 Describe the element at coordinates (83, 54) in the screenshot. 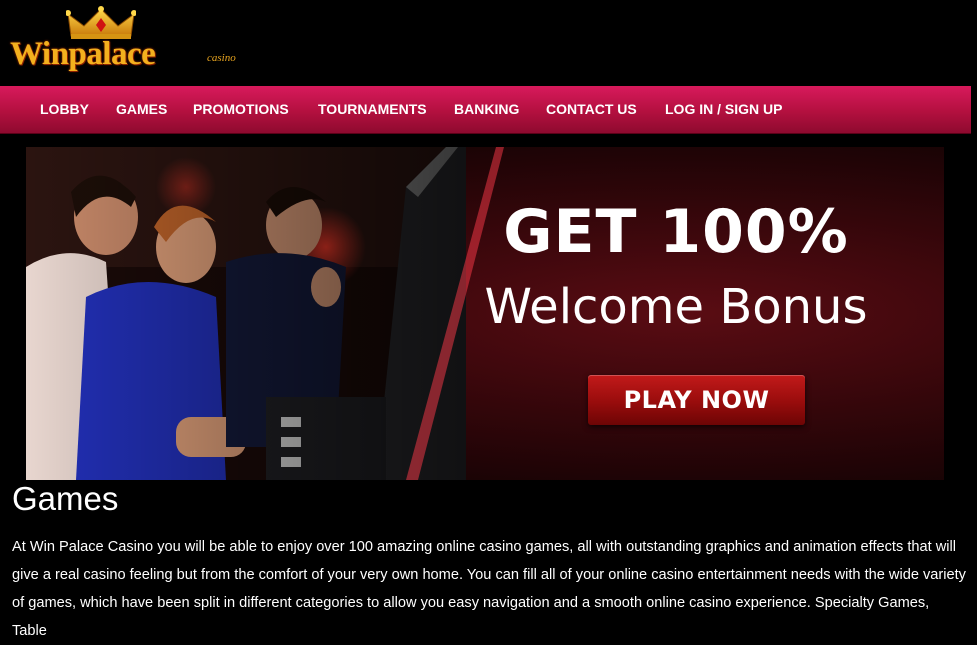

I see `logo-wordmark: Winpalace` at that location.